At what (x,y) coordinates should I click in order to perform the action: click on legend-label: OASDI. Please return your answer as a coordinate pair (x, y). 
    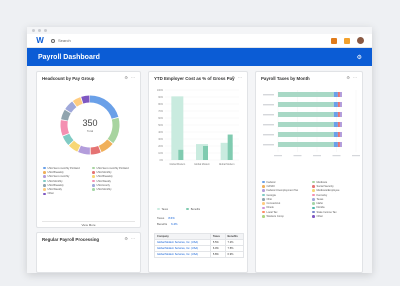
    Looking at the image, I should click on (270, 186).